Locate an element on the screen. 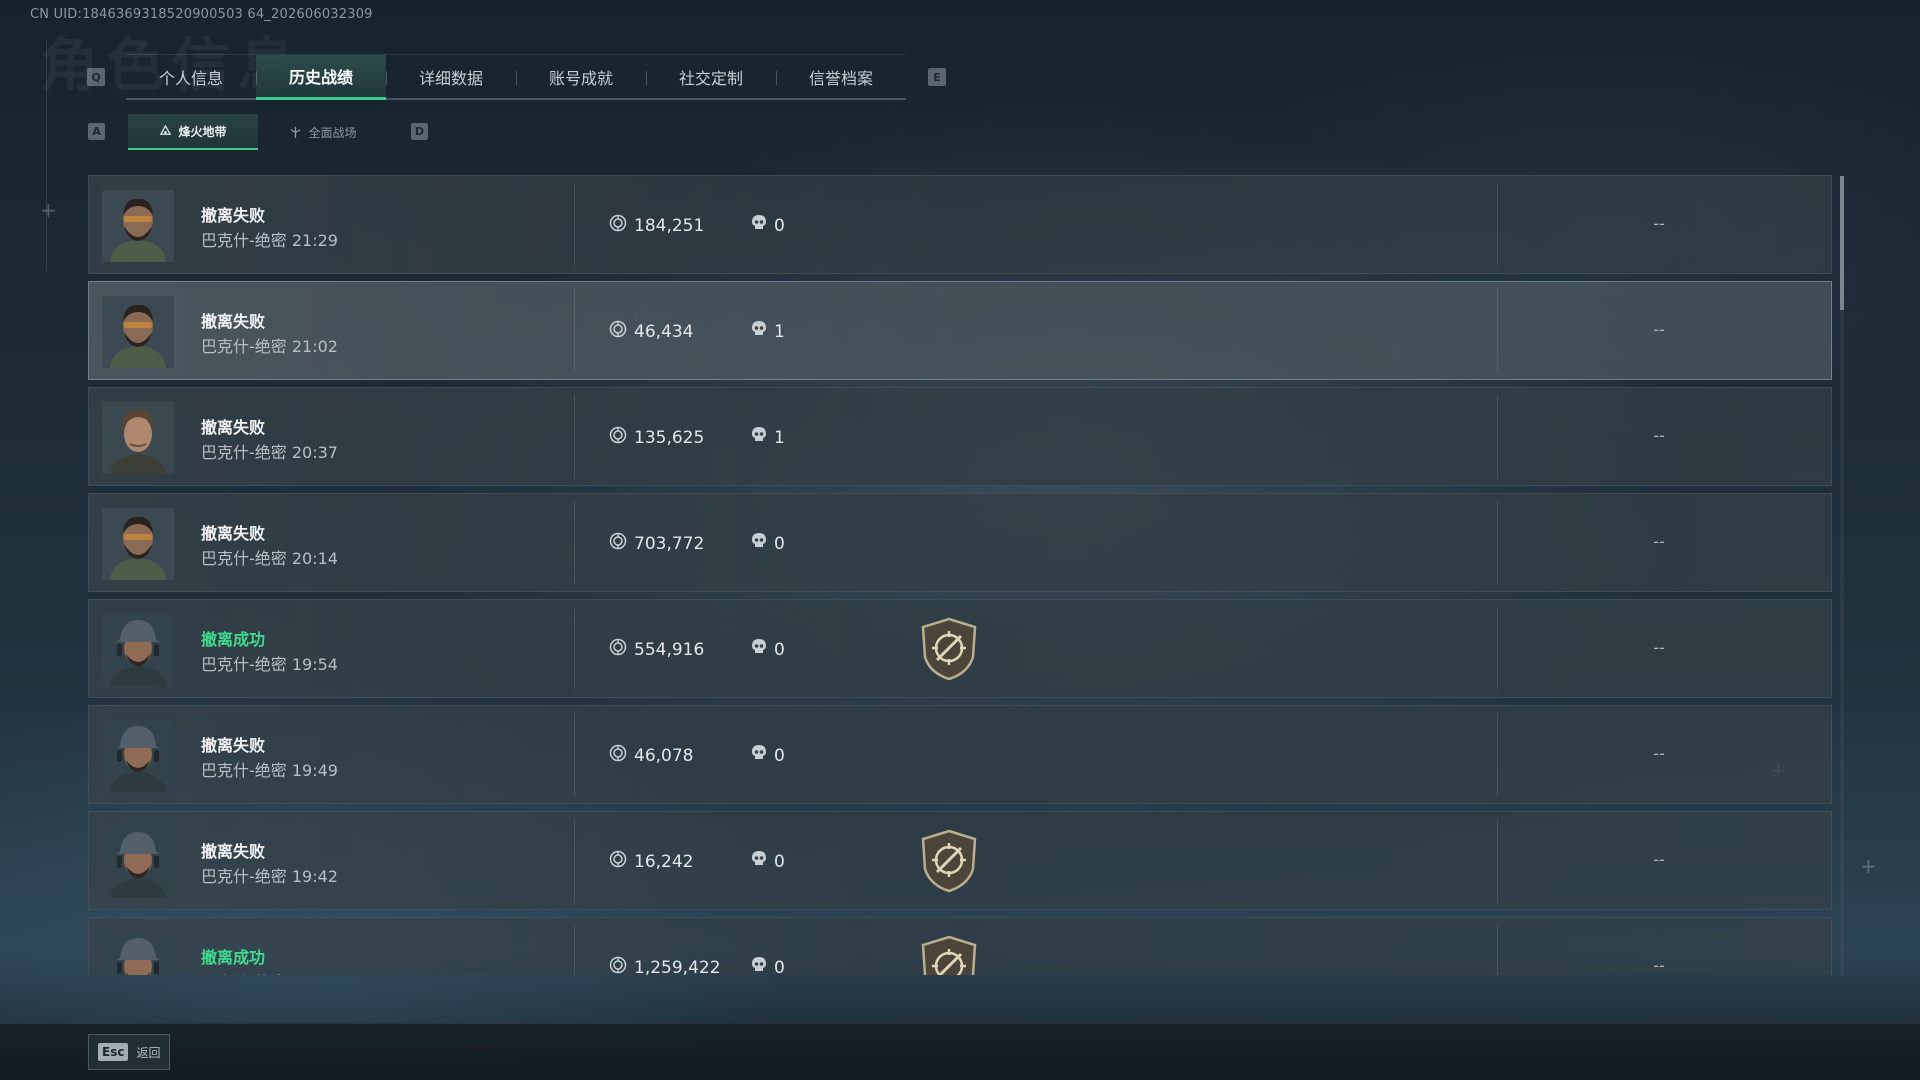 This screenshot has width=1920, height=1080. match-record-row: 撤离成功巴克什-绝密 19:19 1,259,422 0 -- is located at coordinates (960, 946).